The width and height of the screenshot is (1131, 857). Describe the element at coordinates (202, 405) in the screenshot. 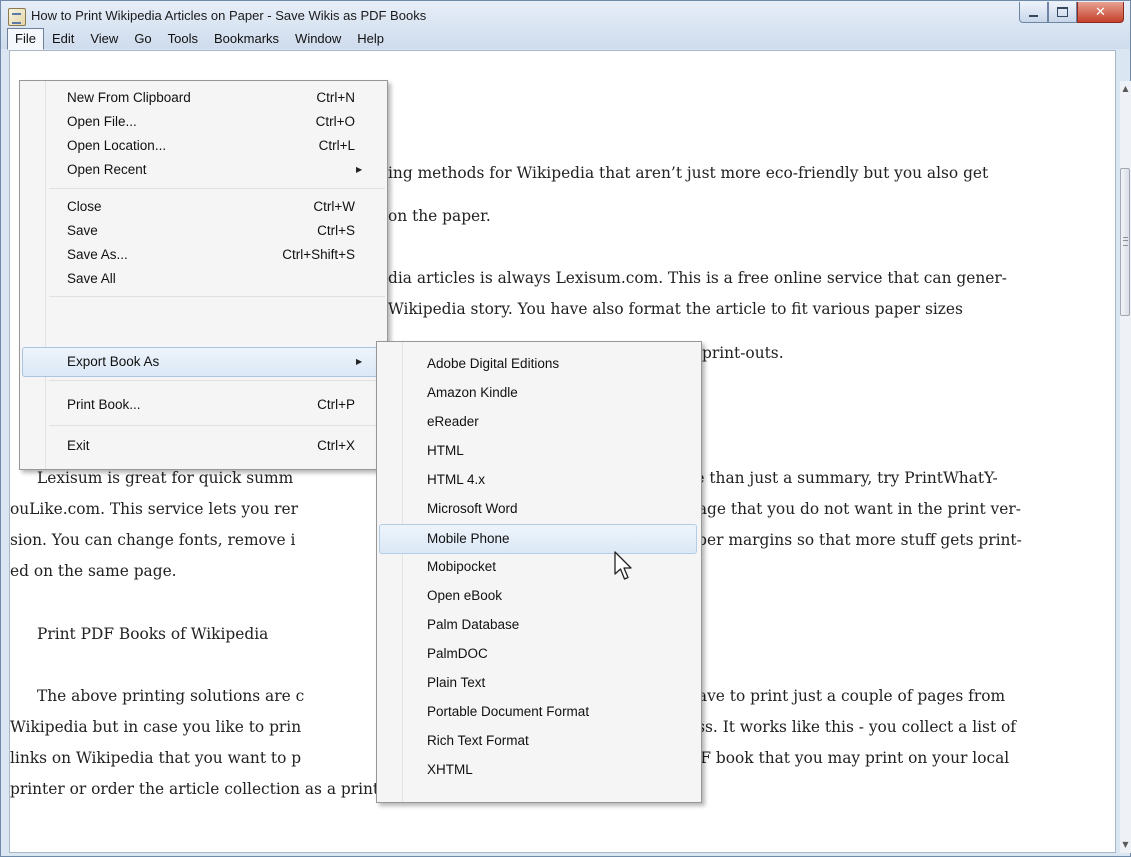

I see `menu-item-print-book: Print Book... Ctrl+P` at that location.